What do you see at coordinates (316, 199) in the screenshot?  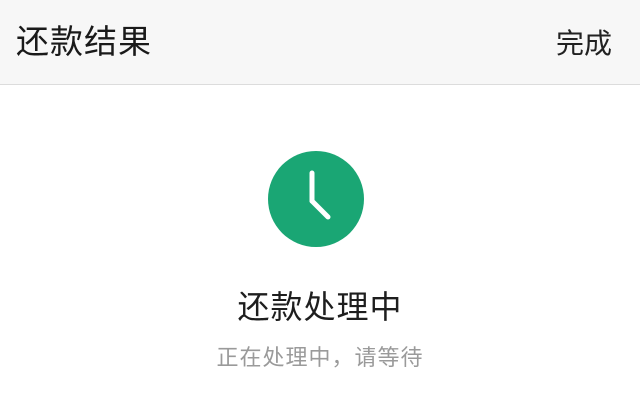 I see `clock-icon` at bounding box center [316, 199].